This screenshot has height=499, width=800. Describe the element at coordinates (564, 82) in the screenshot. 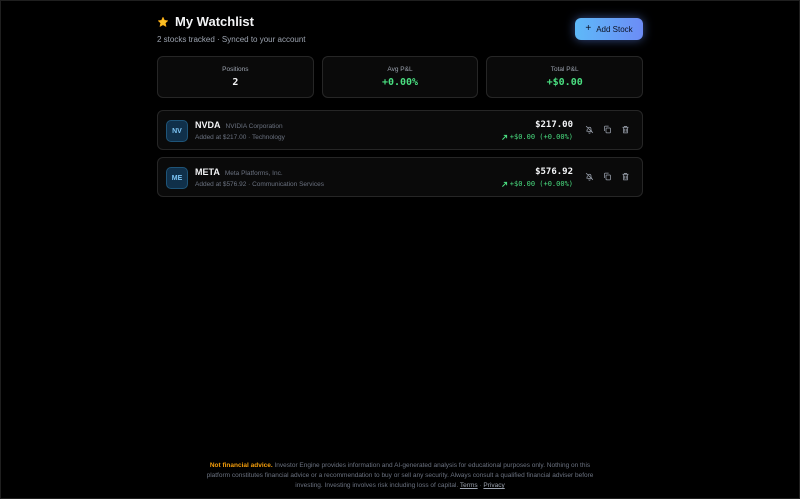

I see `stat-value: +$0.00` at that location.